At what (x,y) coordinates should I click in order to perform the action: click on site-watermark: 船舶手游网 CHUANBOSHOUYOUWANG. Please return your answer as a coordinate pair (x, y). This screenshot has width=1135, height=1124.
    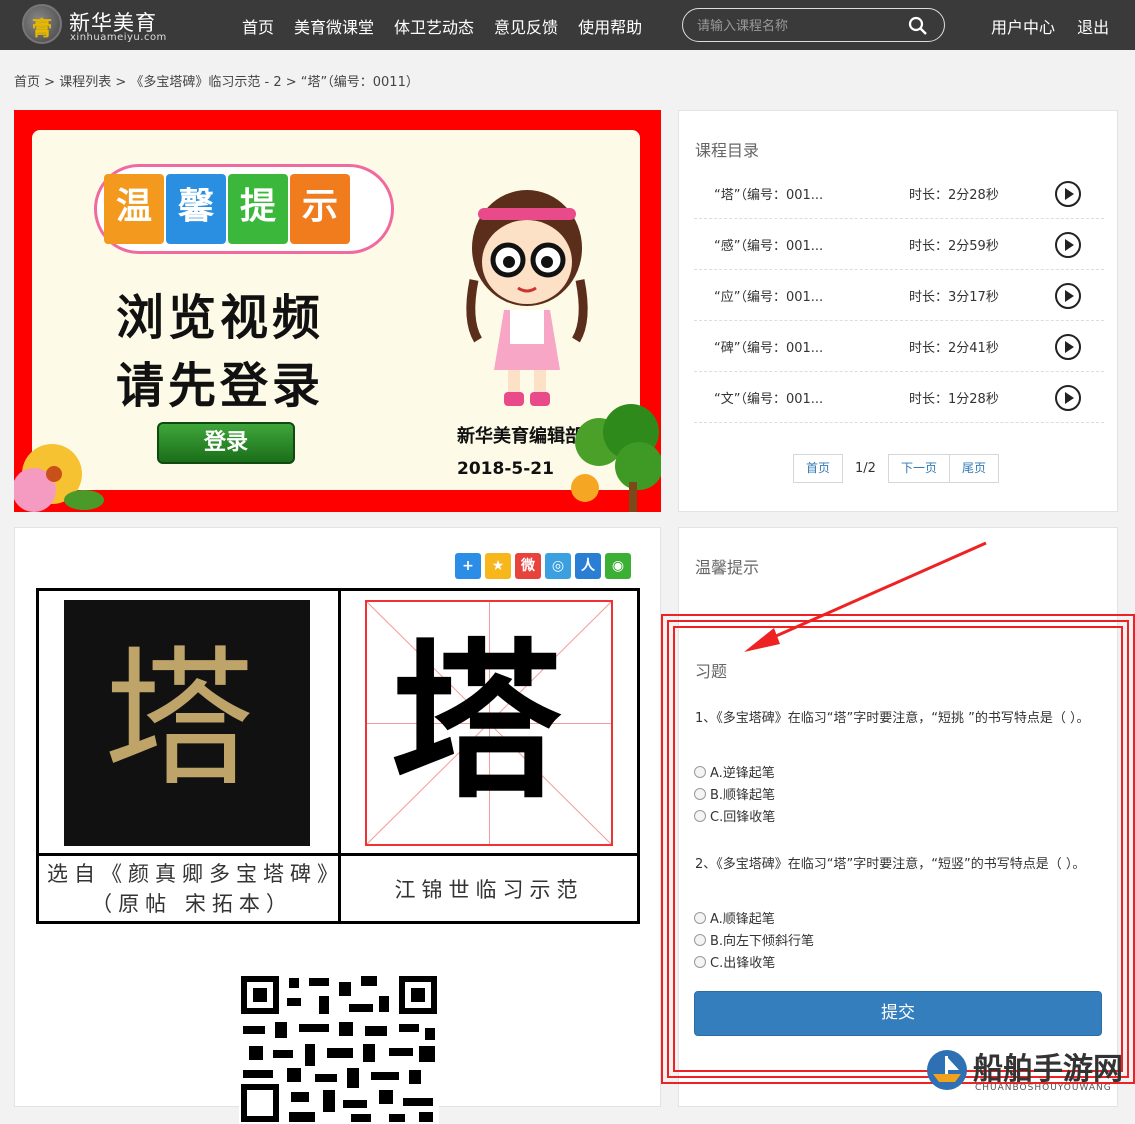
    Looking at the image, I should click on (1027, 1069).